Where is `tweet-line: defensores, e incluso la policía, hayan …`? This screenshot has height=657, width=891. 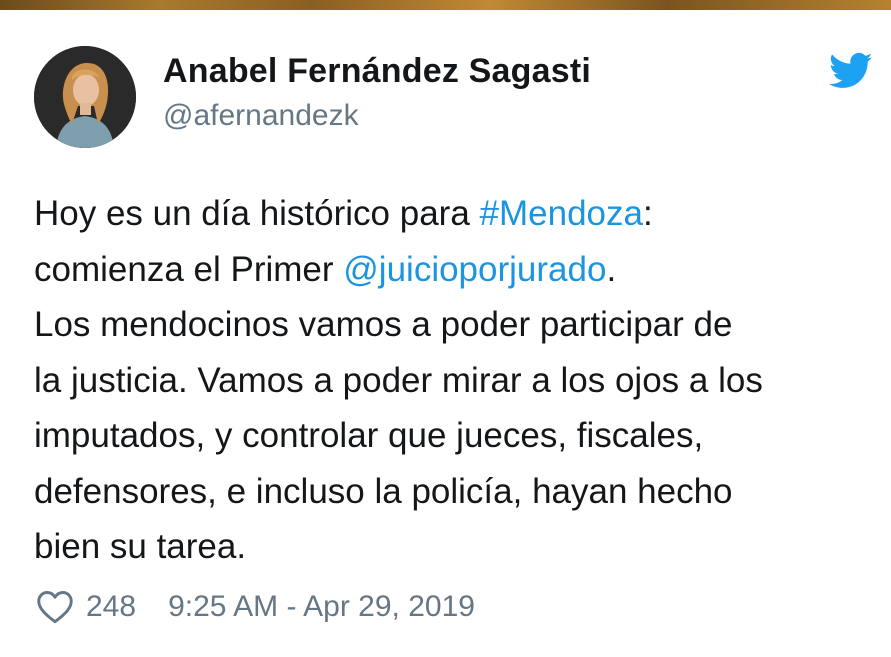
tweet-line: defensores, e incluso la policía, hayan … is located at coordinates (383, 491).